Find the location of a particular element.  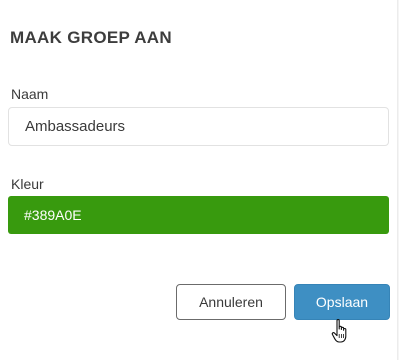

color-picker-field: #389A0E is located at coordinates (198, 215).